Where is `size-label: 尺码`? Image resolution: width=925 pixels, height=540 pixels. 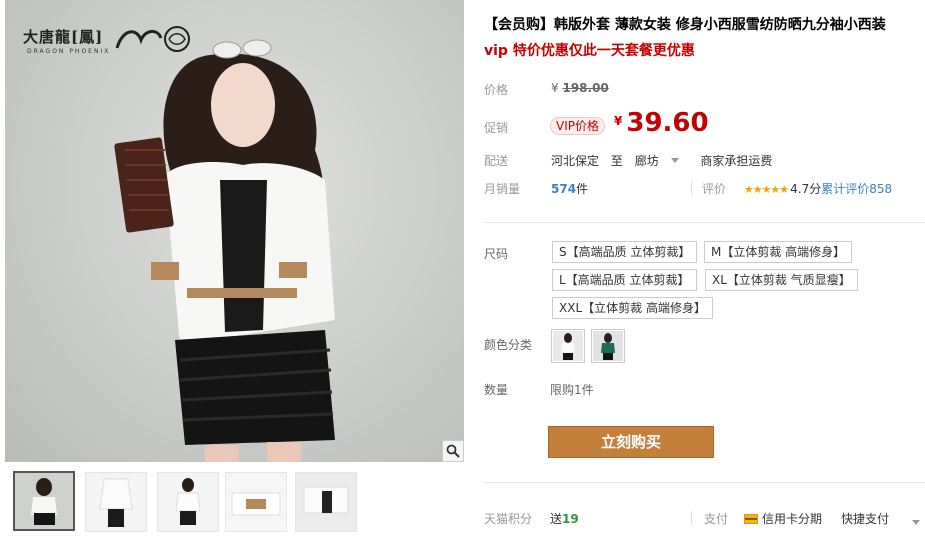
size-label: 尺码 is located at coordinates (496, 254).